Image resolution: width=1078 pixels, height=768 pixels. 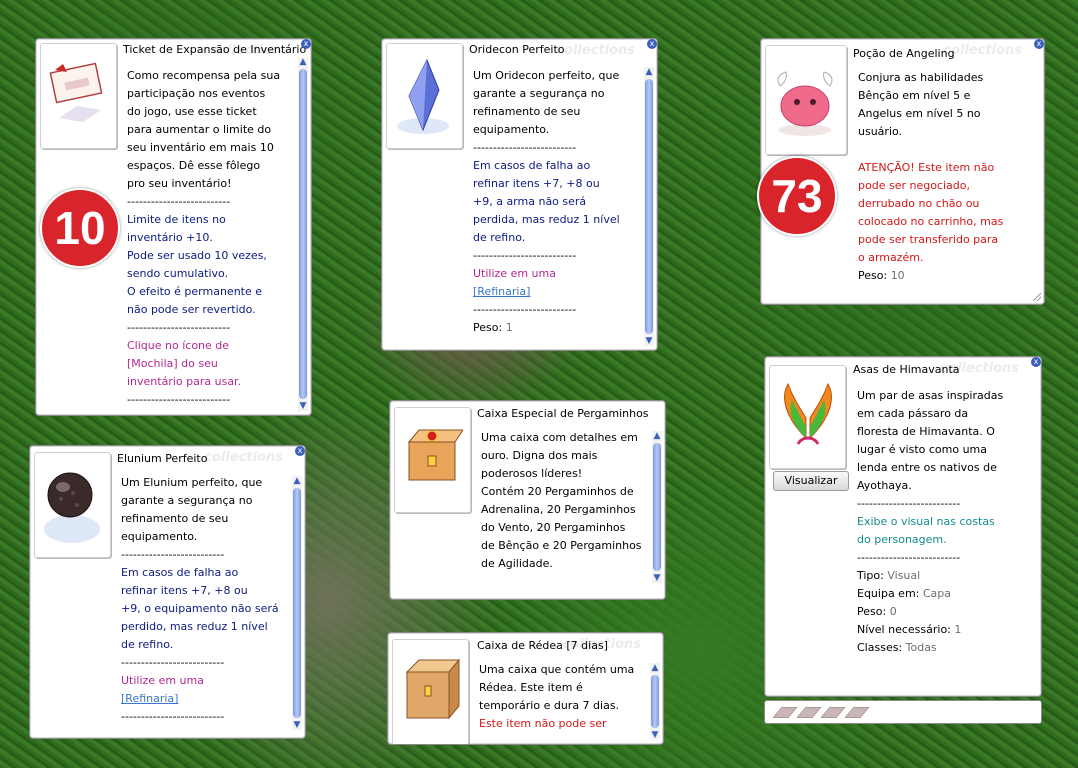 I want to click on desc-line: espaços. Dê esse fôlego, so click(x=194, y=165).